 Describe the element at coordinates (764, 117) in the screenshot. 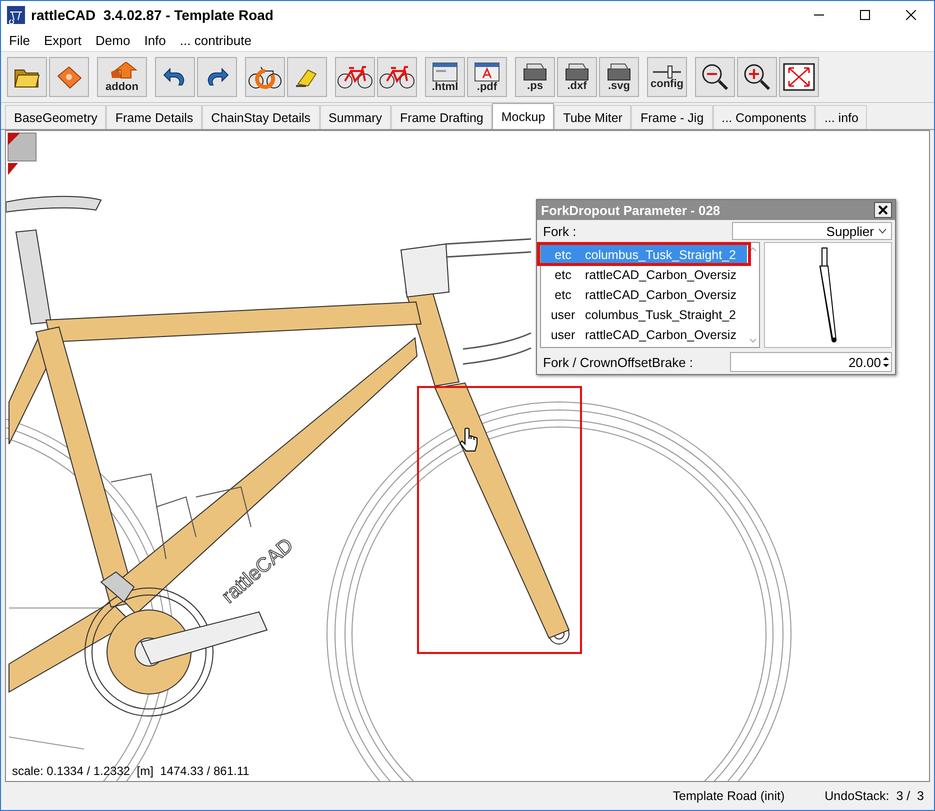

I see `tab: ... Components` at that location.